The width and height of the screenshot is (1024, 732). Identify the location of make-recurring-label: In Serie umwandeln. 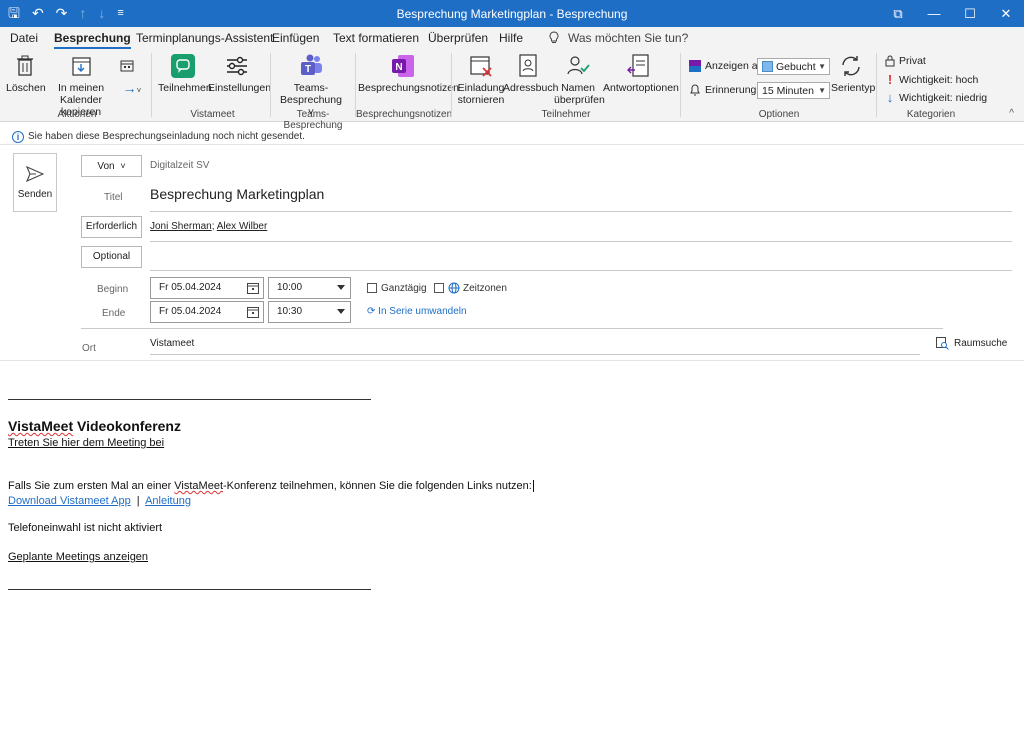
(422, 311).